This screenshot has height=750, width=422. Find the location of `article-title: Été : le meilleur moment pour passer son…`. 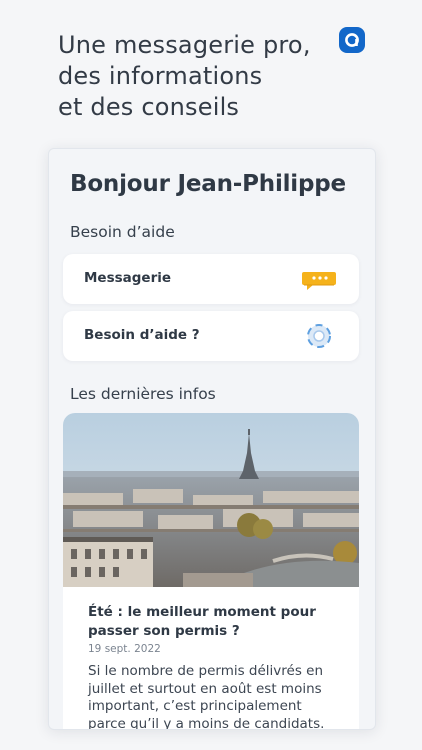

article-title: Été : le meilleur moment pour passer son… is located at coordinates (202, 621).